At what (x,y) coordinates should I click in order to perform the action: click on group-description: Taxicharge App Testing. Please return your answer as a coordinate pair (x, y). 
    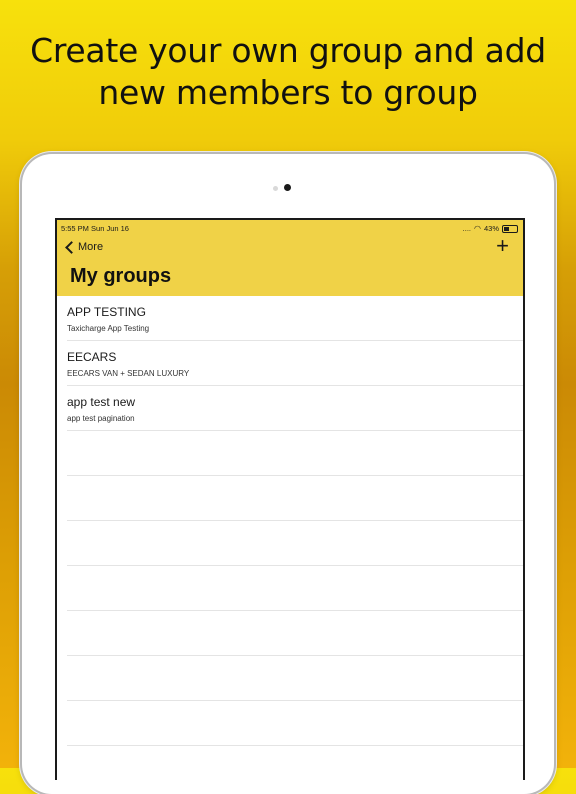
    Looking at the image, I should click on (108, 328).